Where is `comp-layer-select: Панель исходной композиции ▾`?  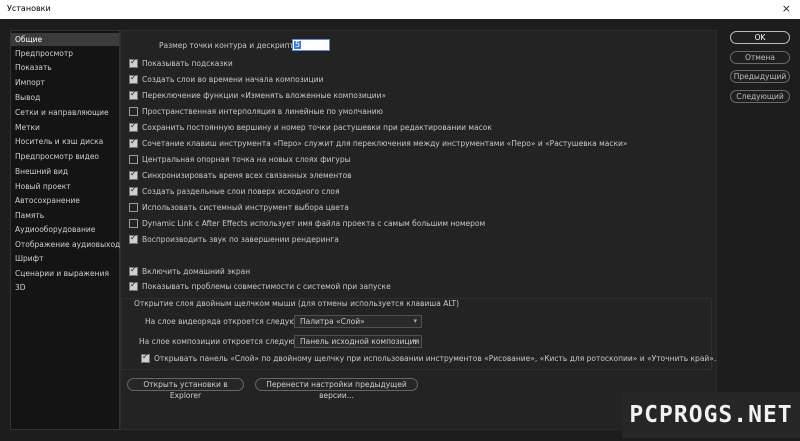 comp-layer-select: Панель исходной композиции ▾ is located at coordinates (358, 341).